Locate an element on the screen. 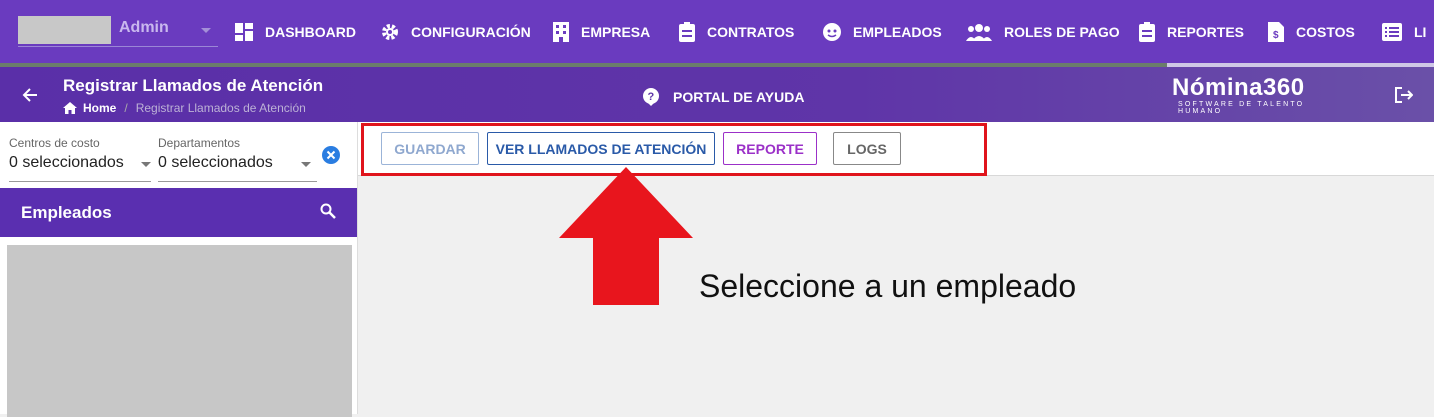  nav-label: COSTOS is located at coordinates (1325, 32).